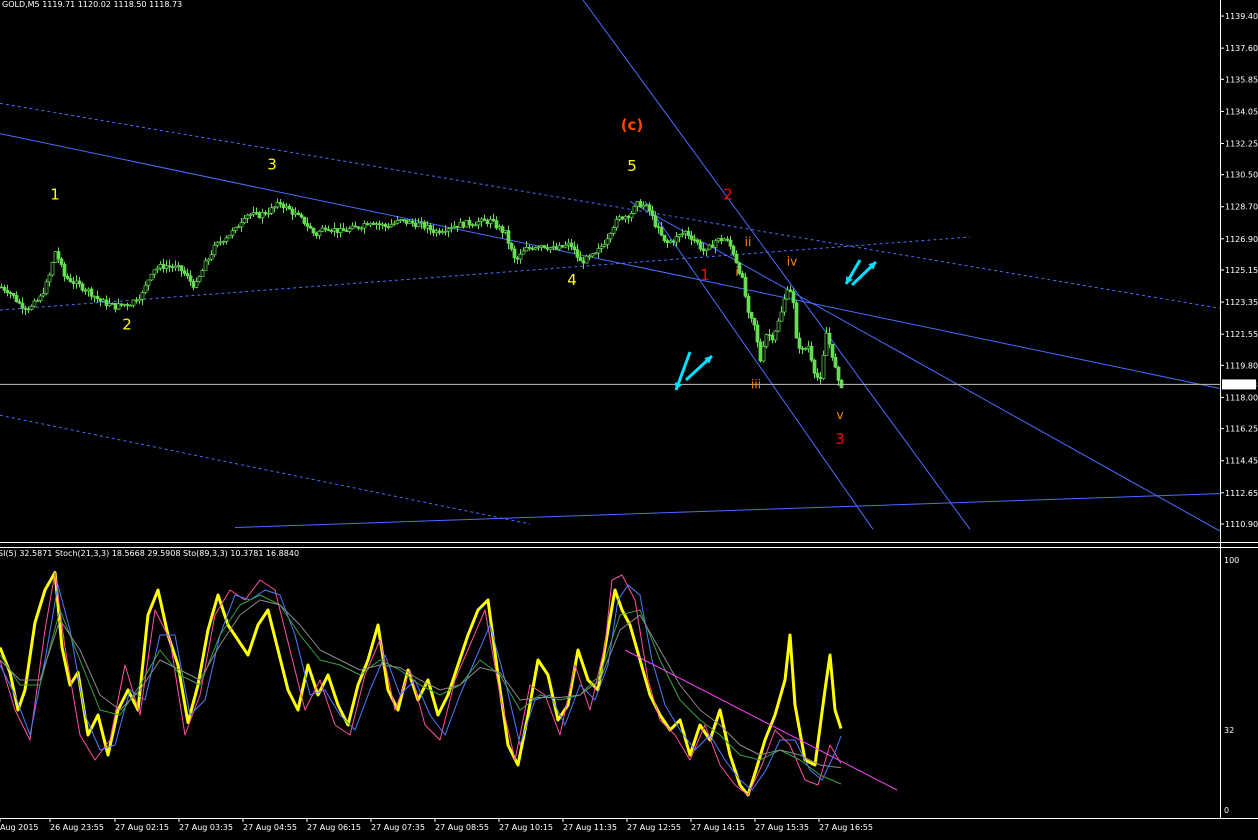  What do you see at coordinates (272, 164) in the screenshot?
I see `wave-label-3: 3` at bounding box center [272, 164].